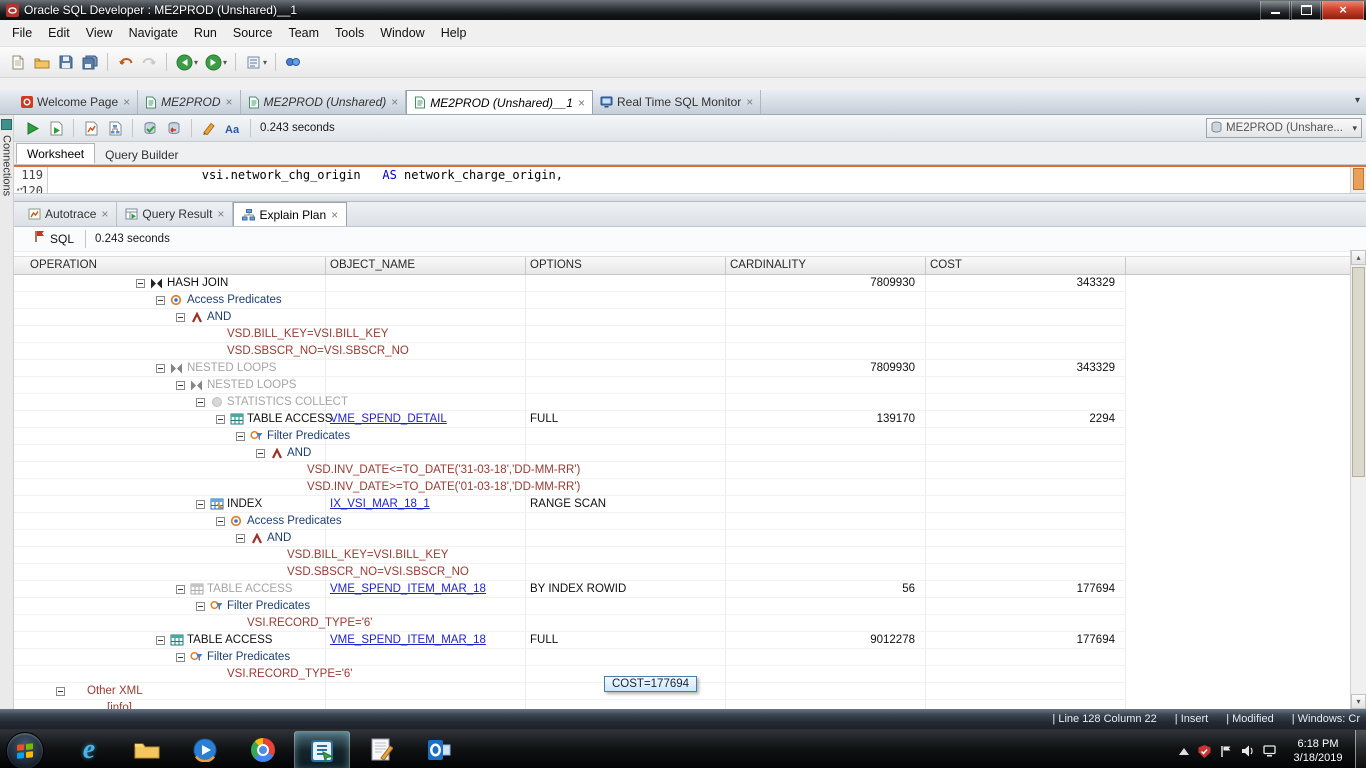 The width and height of the screenshot is (1366, 768). What do you see at coordinates (402, 33) in the screenshot?
I see `menu-window: Window` at bounding box center [402, 33].